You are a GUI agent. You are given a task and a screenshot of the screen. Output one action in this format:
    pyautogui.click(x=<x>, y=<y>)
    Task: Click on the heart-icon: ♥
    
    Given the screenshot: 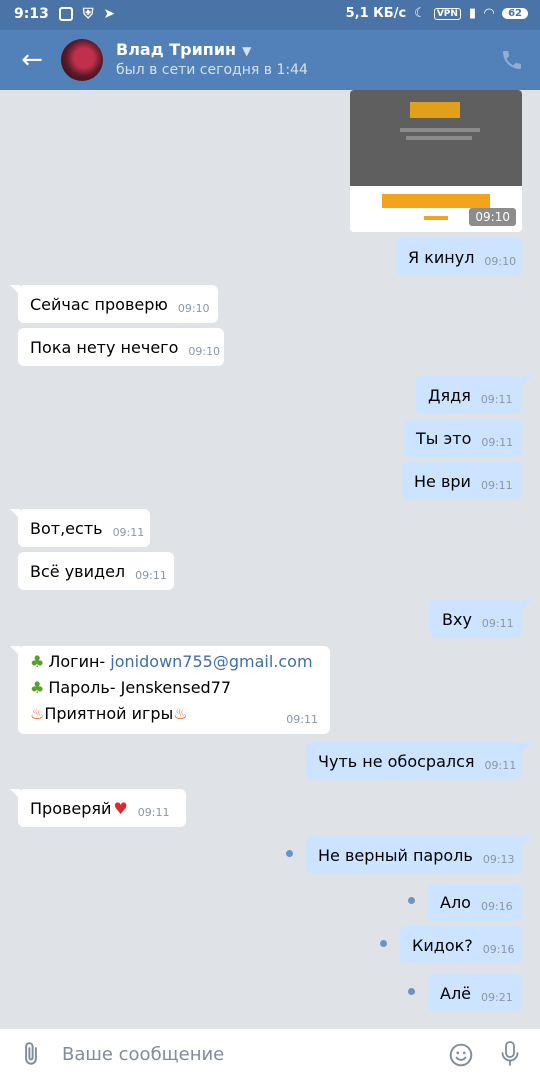 What is the action you would take?
    pyautogui.click(x=120, y=808)
    